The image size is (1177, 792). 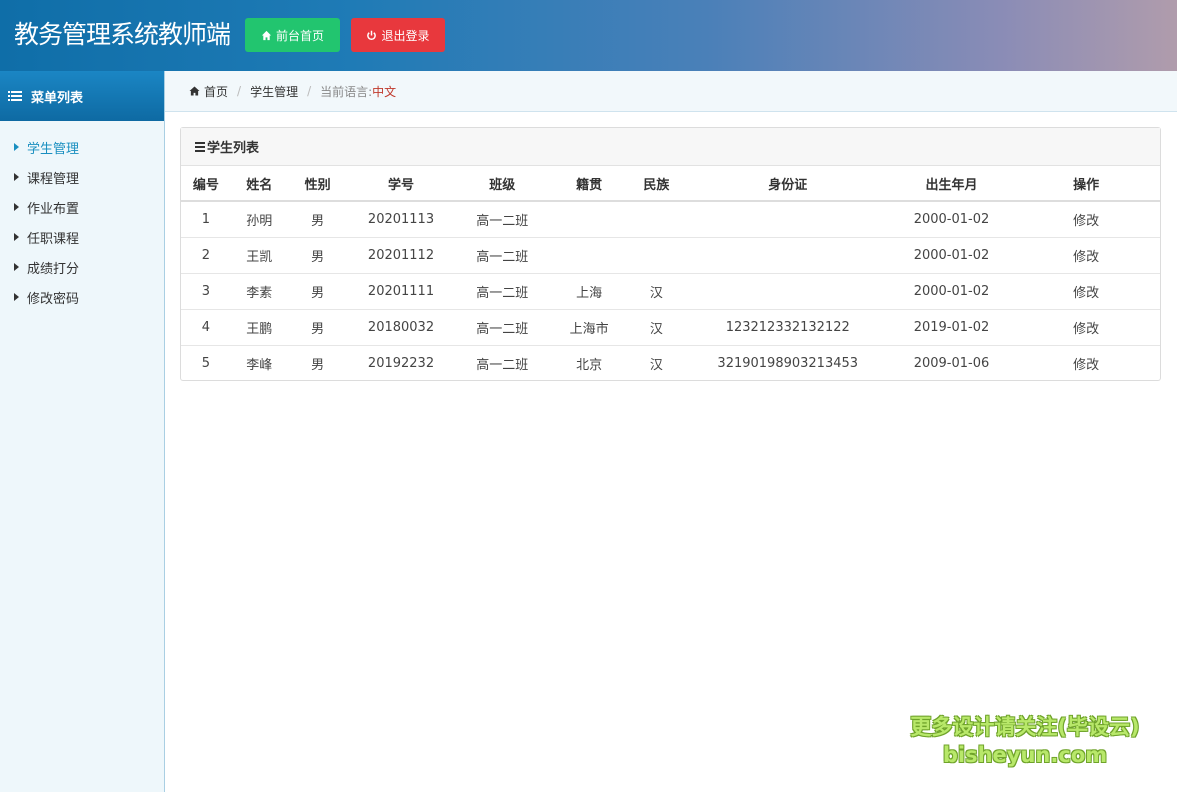 What do you see at coordinates (372, 35) in the screenshot?
I see `power-icon` at bounding box center [372, 35].